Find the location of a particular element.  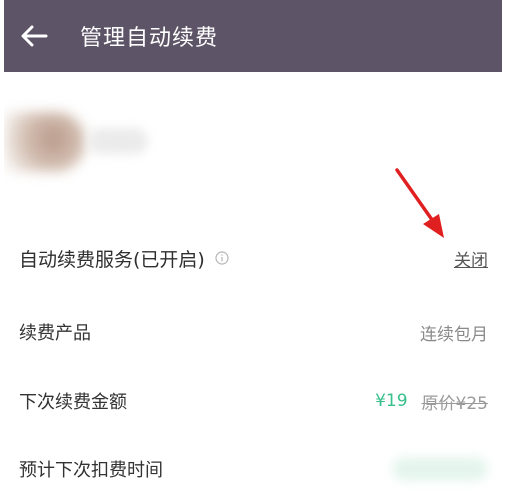

service-label-group: 自动续费服务(已开启) is located at coordinates (124, 258).